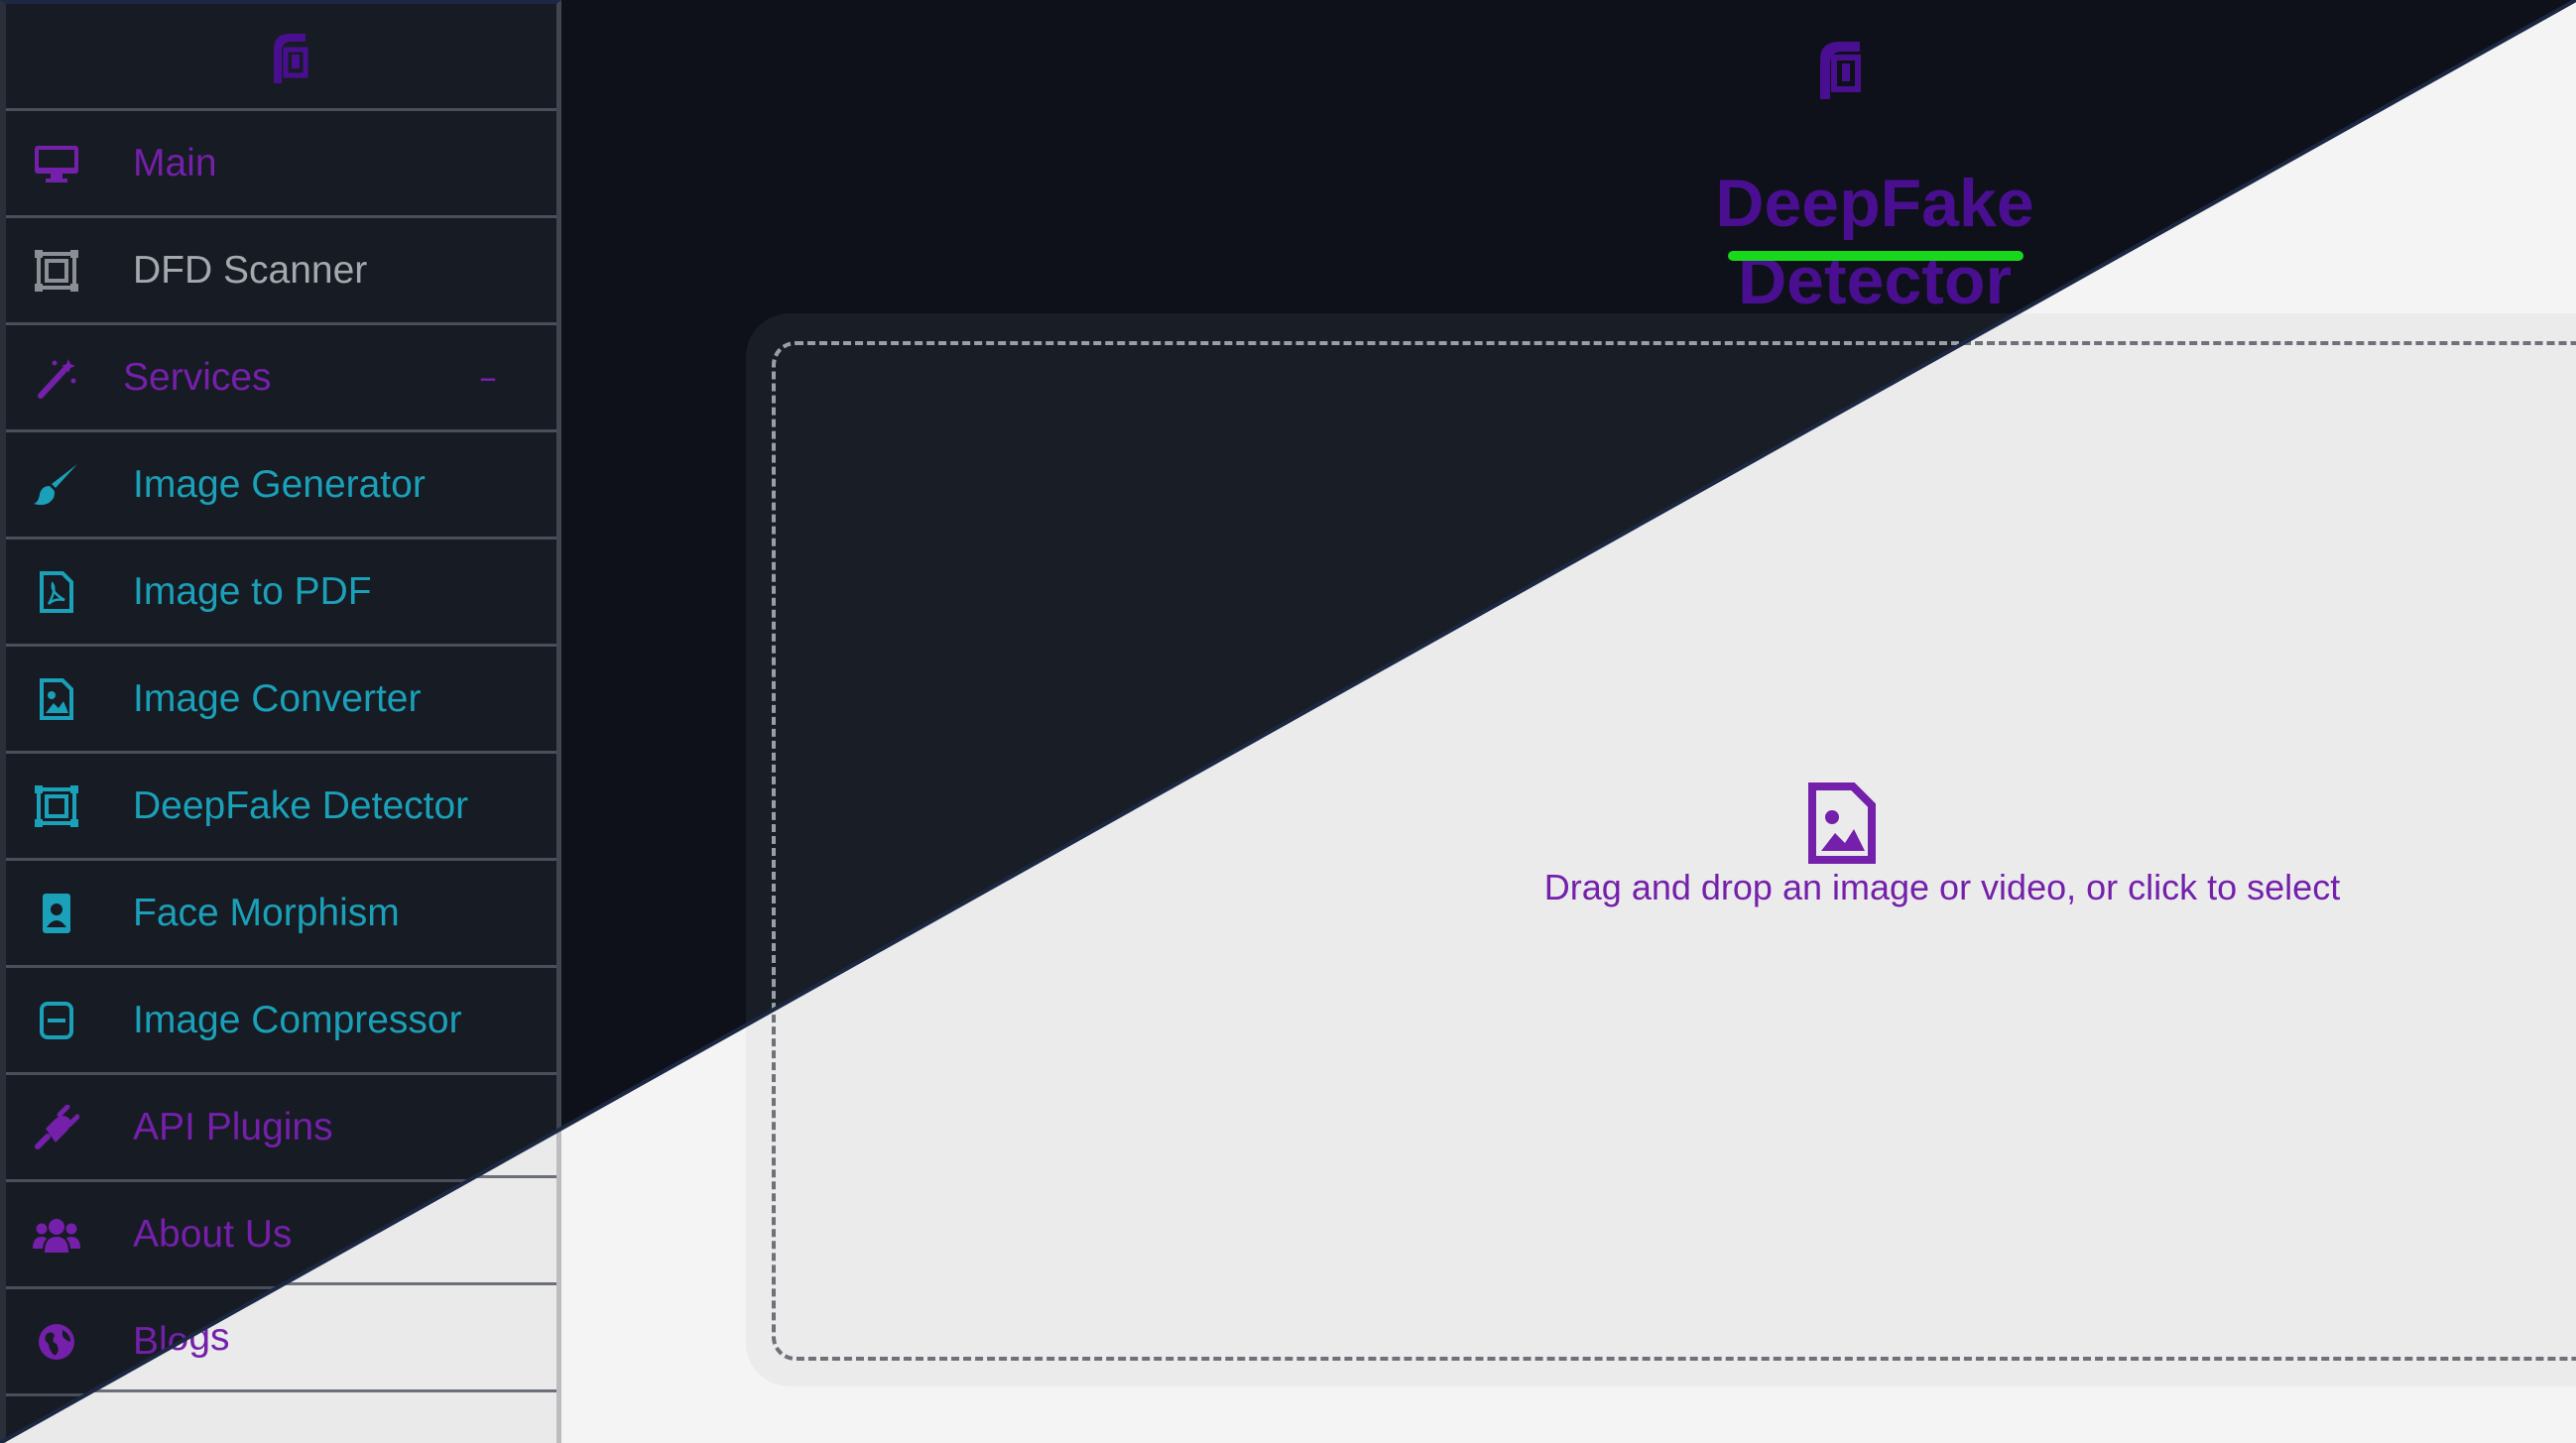 The height and width of the screenshot is (1443, 2576). What do you see at coordinates (56, 1342) in the screenshot?
I see `globe-icon` at bounding box center [56, 1342].